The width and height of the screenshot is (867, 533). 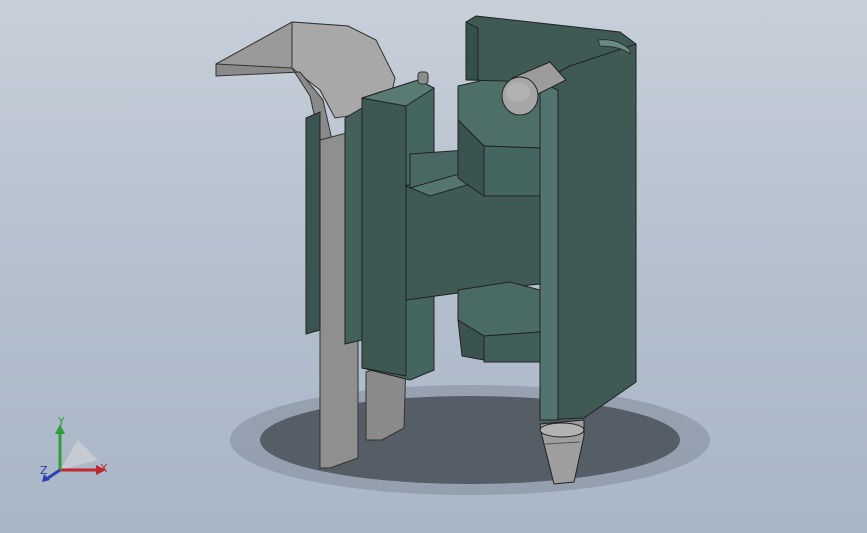 I want to click on triad-plane, so click(x=79, y=455).